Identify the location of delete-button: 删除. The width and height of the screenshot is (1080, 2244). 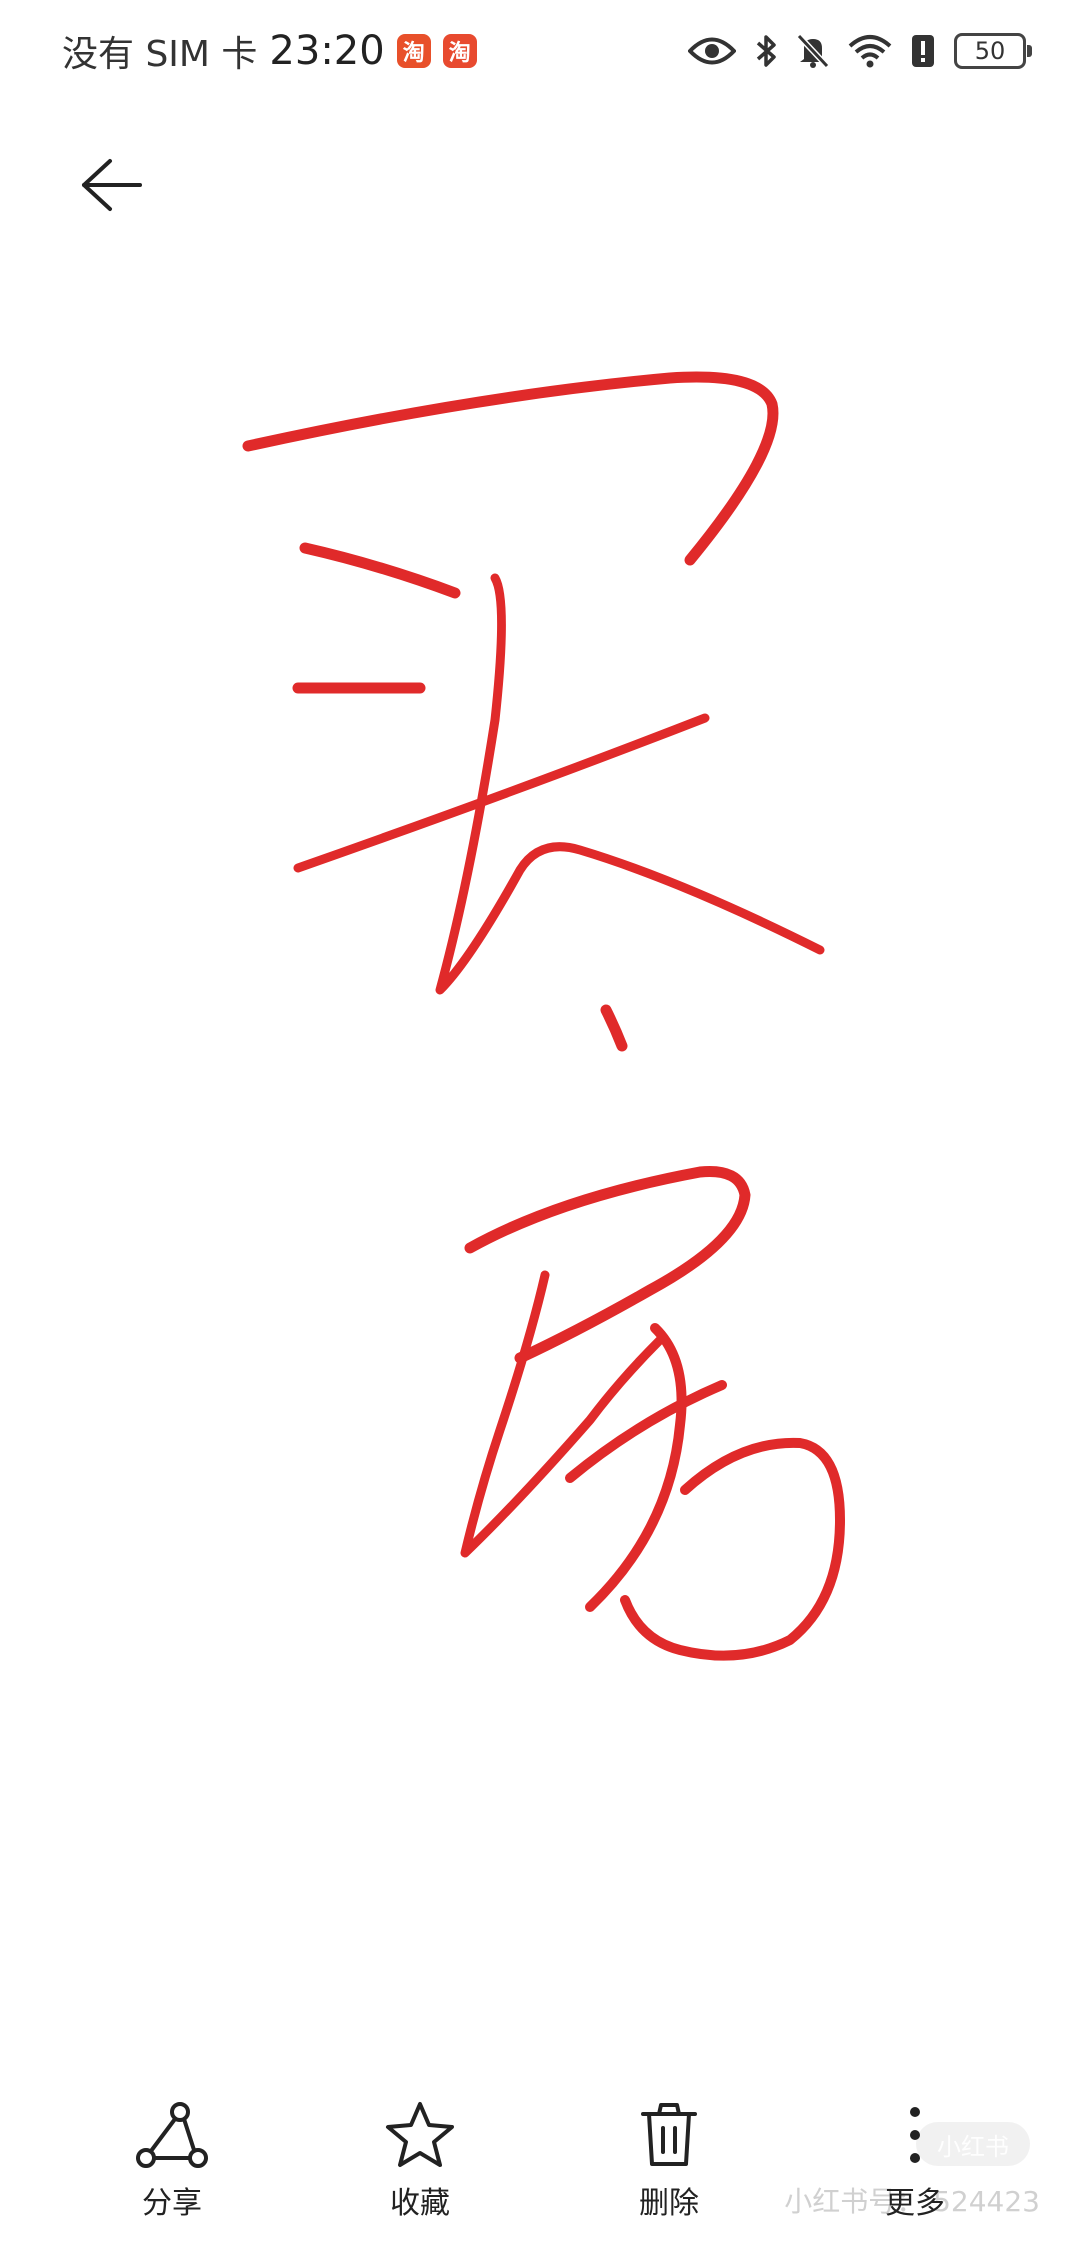
(669, 2165).